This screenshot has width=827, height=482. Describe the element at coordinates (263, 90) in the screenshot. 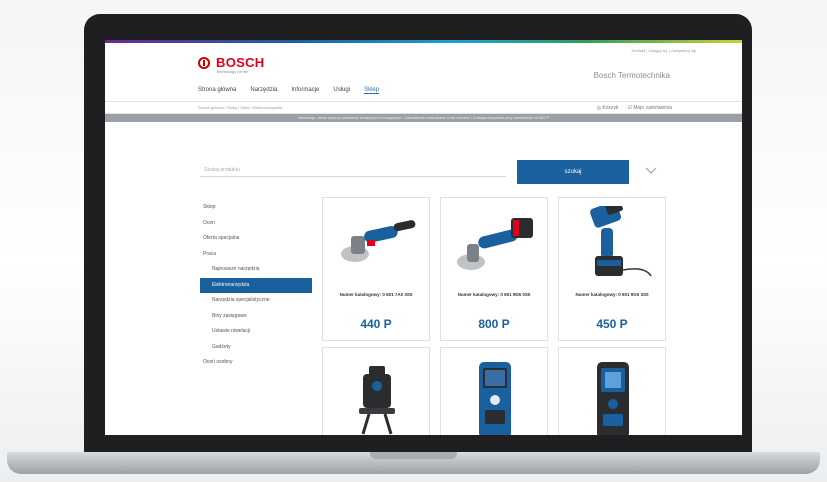

I see `nav-item-tools: Narzędzia` at that location.